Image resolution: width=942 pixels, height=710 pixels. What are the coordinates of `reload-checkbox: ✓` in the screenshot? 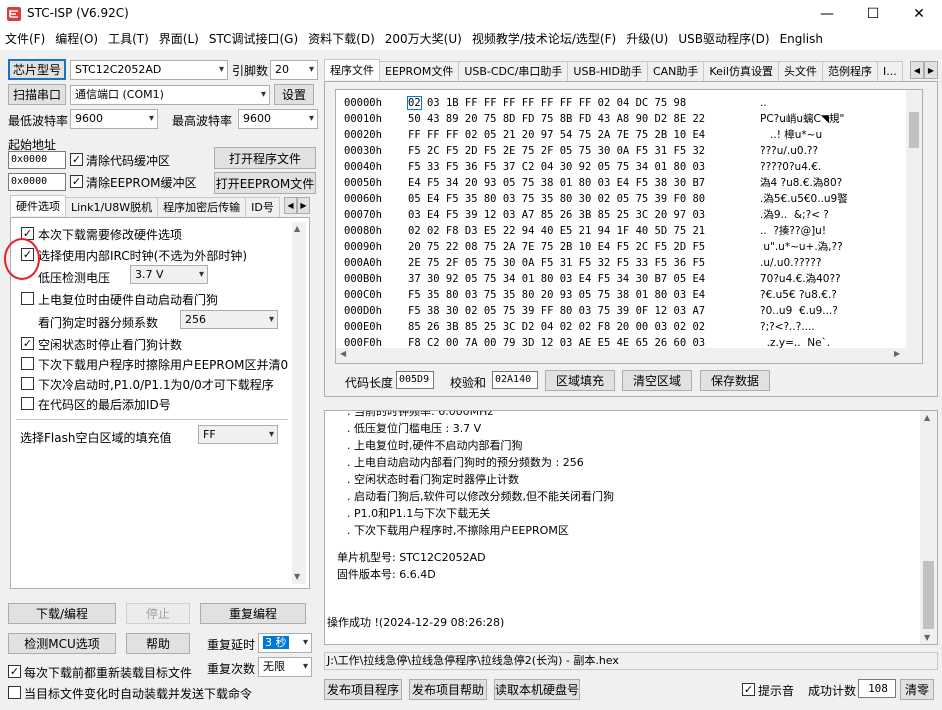 It's located at (14, 671).